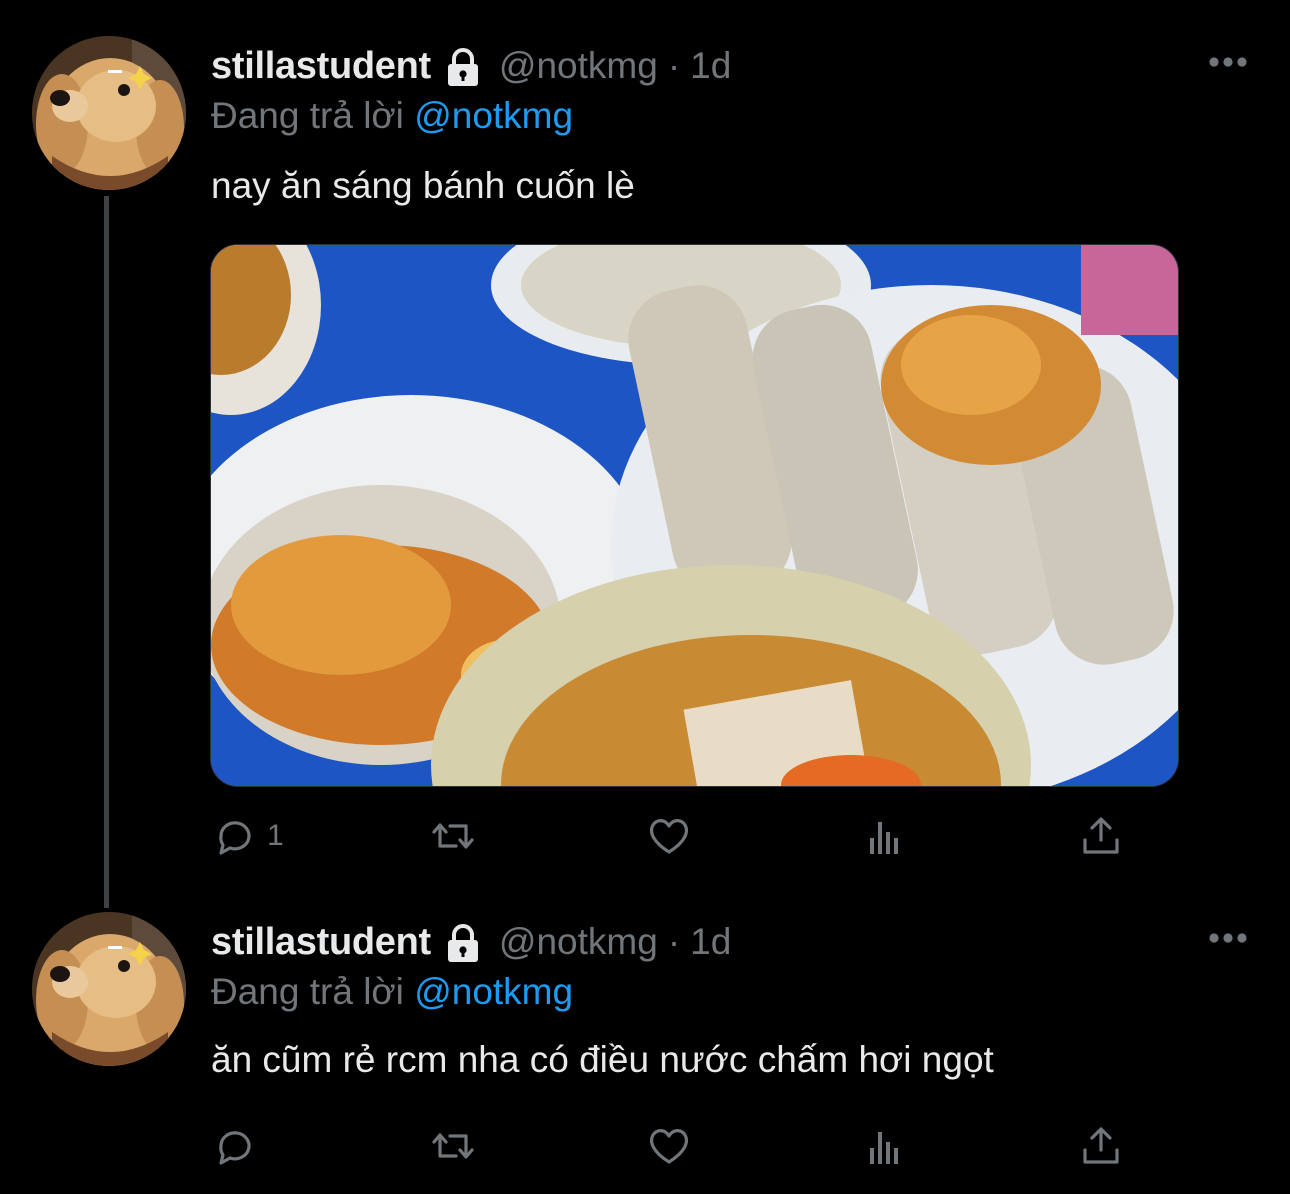 The height and width of the screenshot is (1194, 1290). I want to click on reply-button, so click(239, 1146).